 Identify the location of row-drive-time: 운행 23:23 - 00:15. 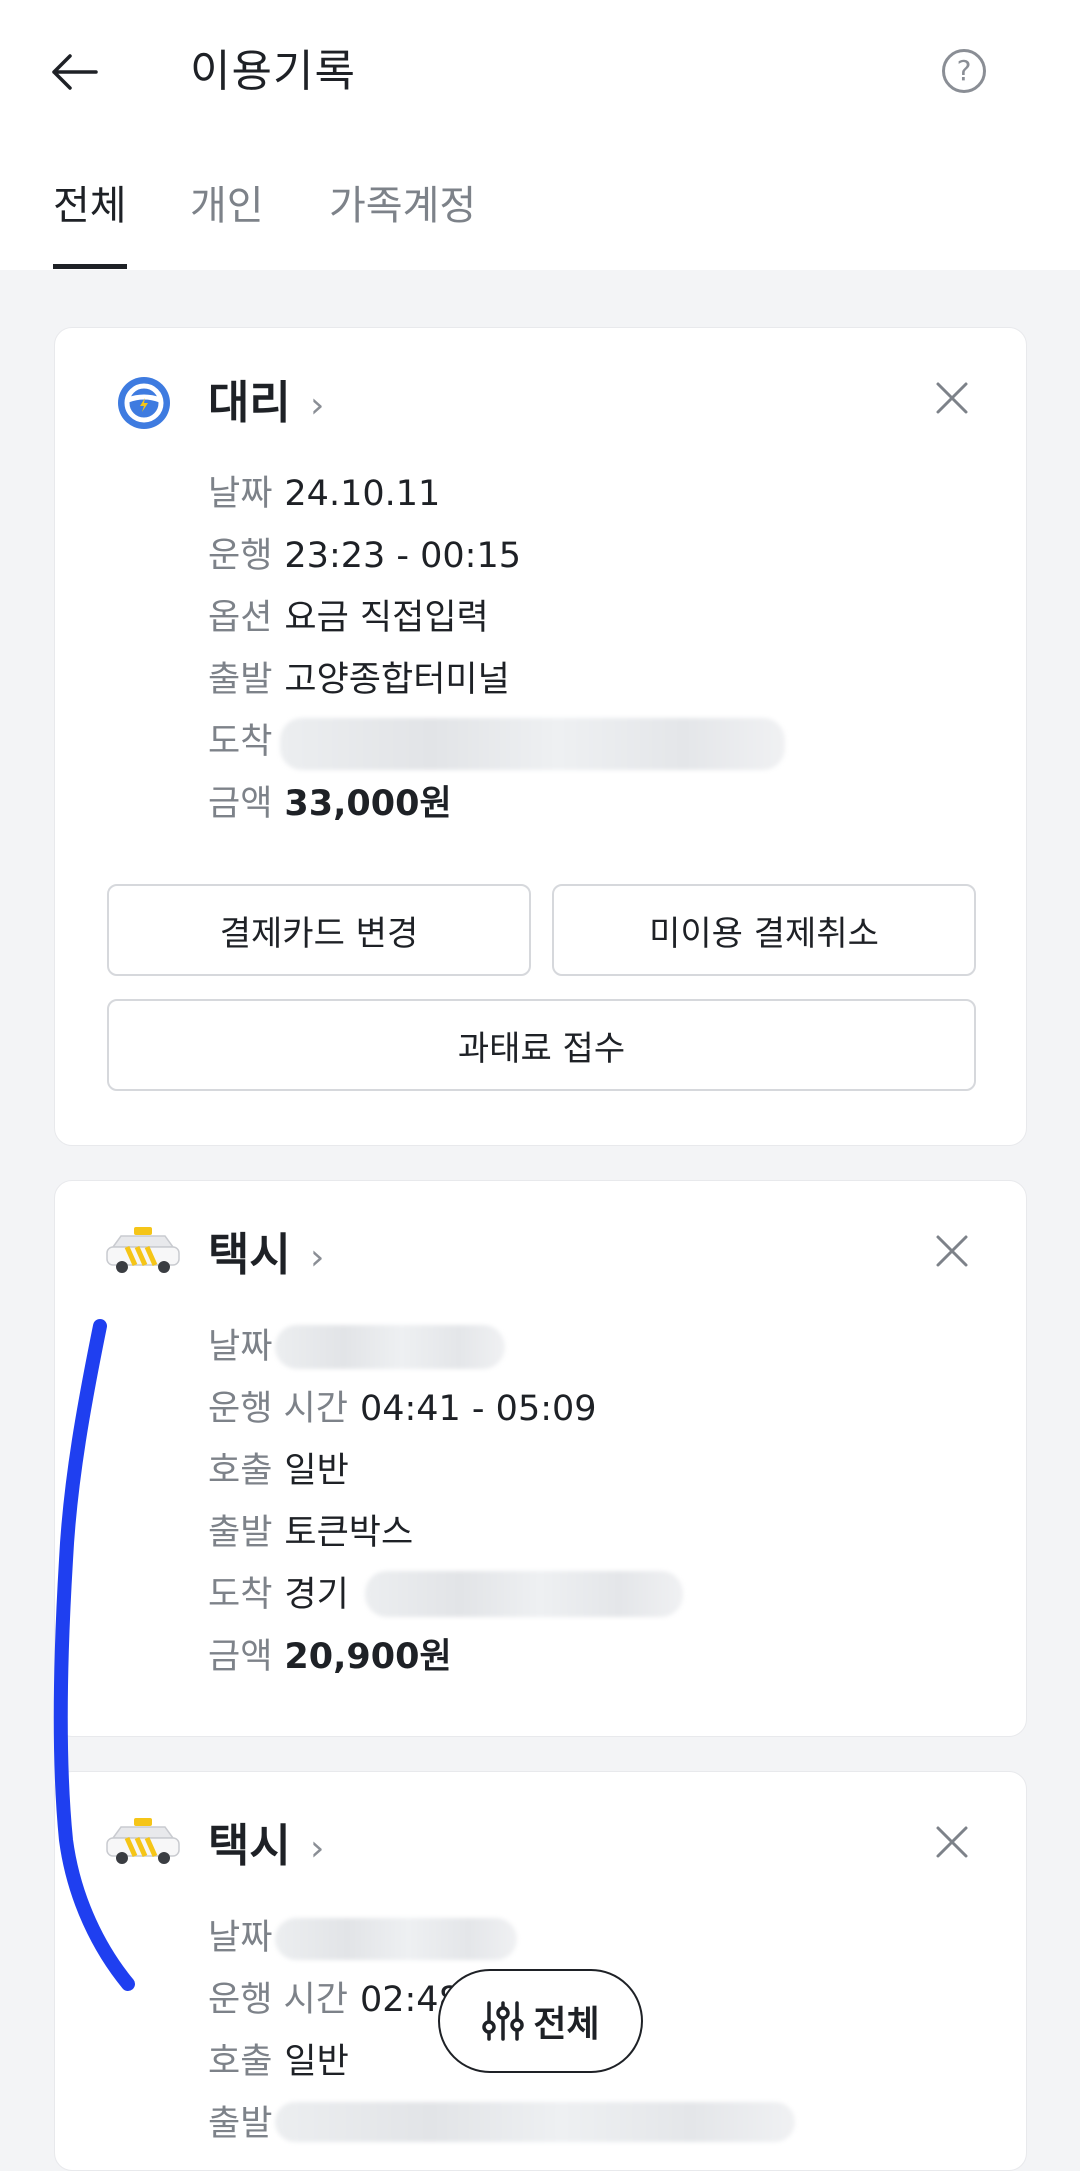
(365, 556).